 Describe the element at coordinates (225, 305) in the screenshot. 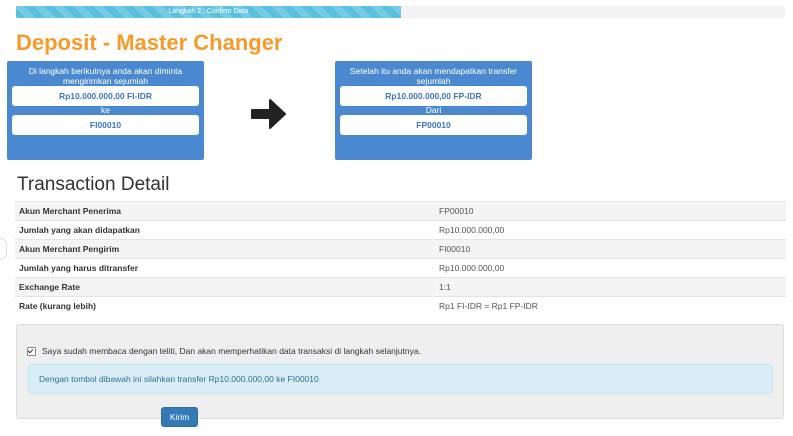

I see `row-label: Rate (kurang lebih)` at that location.